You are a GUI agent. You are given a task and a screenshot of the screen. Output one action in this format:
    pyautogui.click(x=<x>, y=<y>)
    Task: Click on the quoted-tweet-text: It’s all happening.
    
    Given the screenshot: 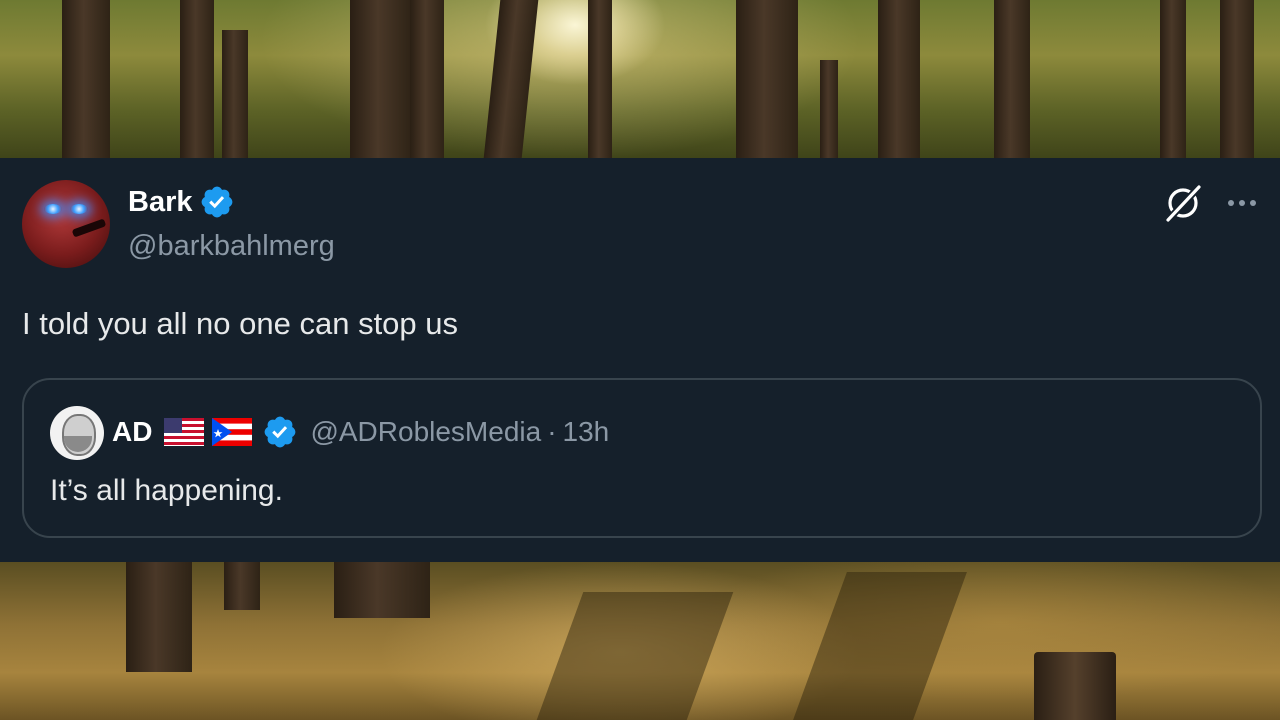 What is the action you would take?
    pyautogui.click(x=166, y=490)
    